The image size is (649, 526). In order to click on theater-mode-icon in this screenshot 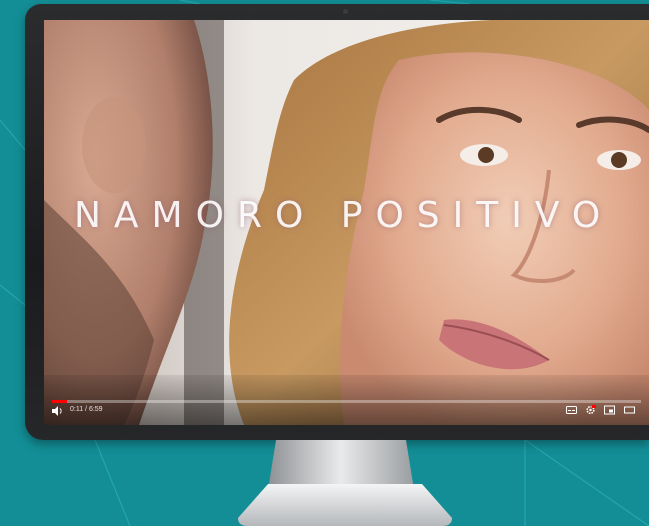, I will do `click(629, 410)`.